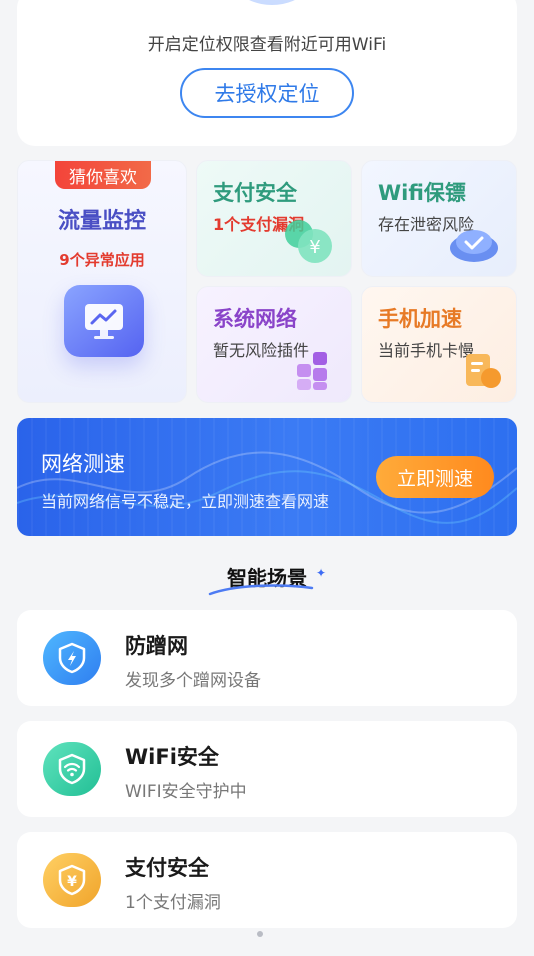  Describe the element at coordinates (83, 464) in the screenshot. I see `banner-title: 网络测速` at that location.